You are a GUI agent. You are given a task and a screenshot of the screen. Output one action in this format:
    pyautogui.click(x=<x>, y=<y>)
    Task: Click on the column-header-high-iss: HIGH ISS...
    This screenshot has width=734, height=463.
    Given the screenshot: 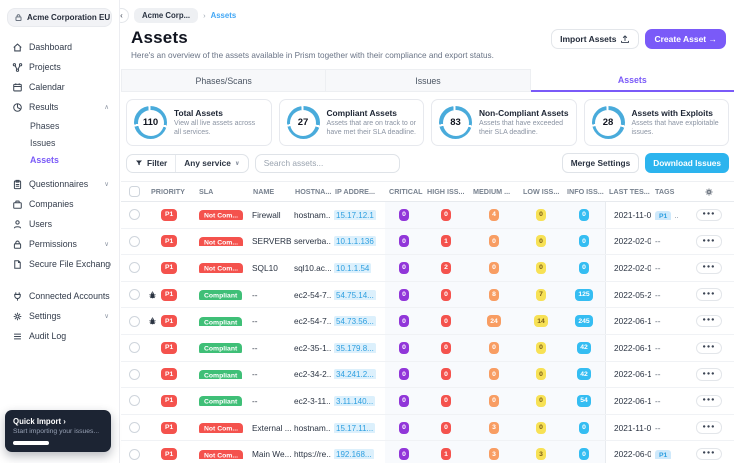 What is the action you would take?
    pyautogui.click(x=446, y=191)
    